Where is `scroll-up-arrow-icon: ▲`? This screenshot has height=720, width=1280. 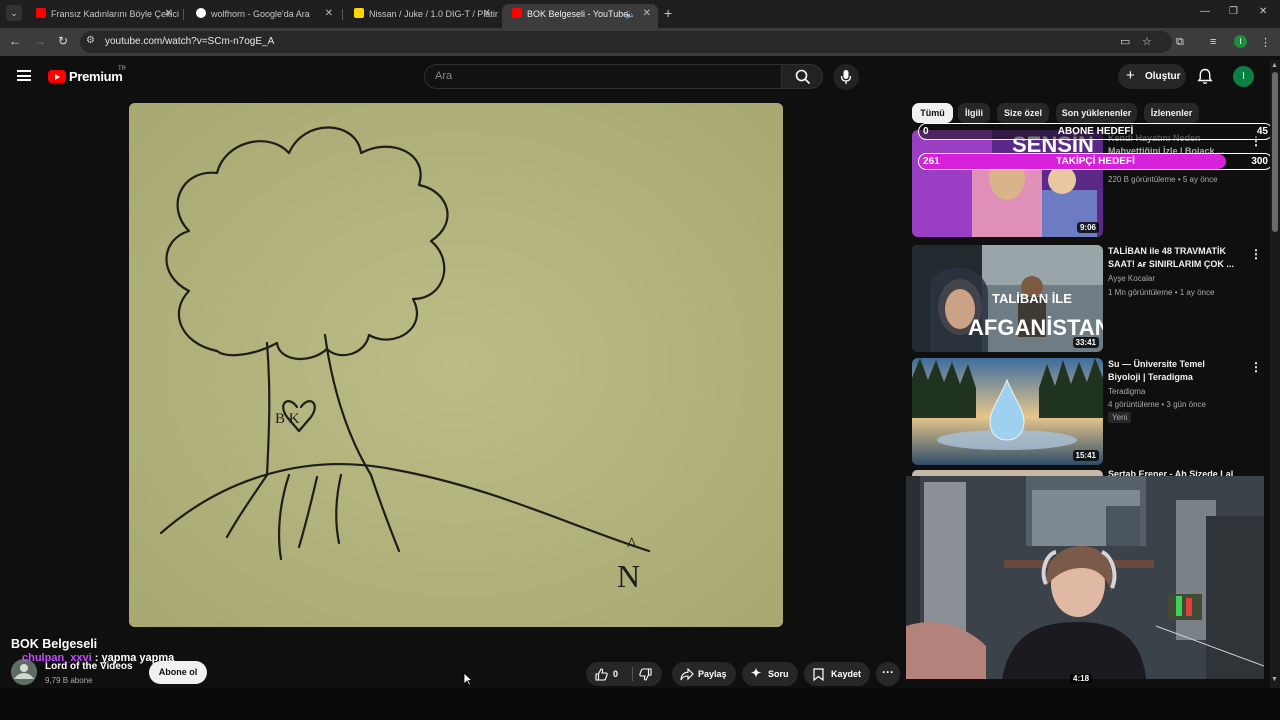
scroll-up-arrow-icon: ▲ is located at coordinates (1274, 65).